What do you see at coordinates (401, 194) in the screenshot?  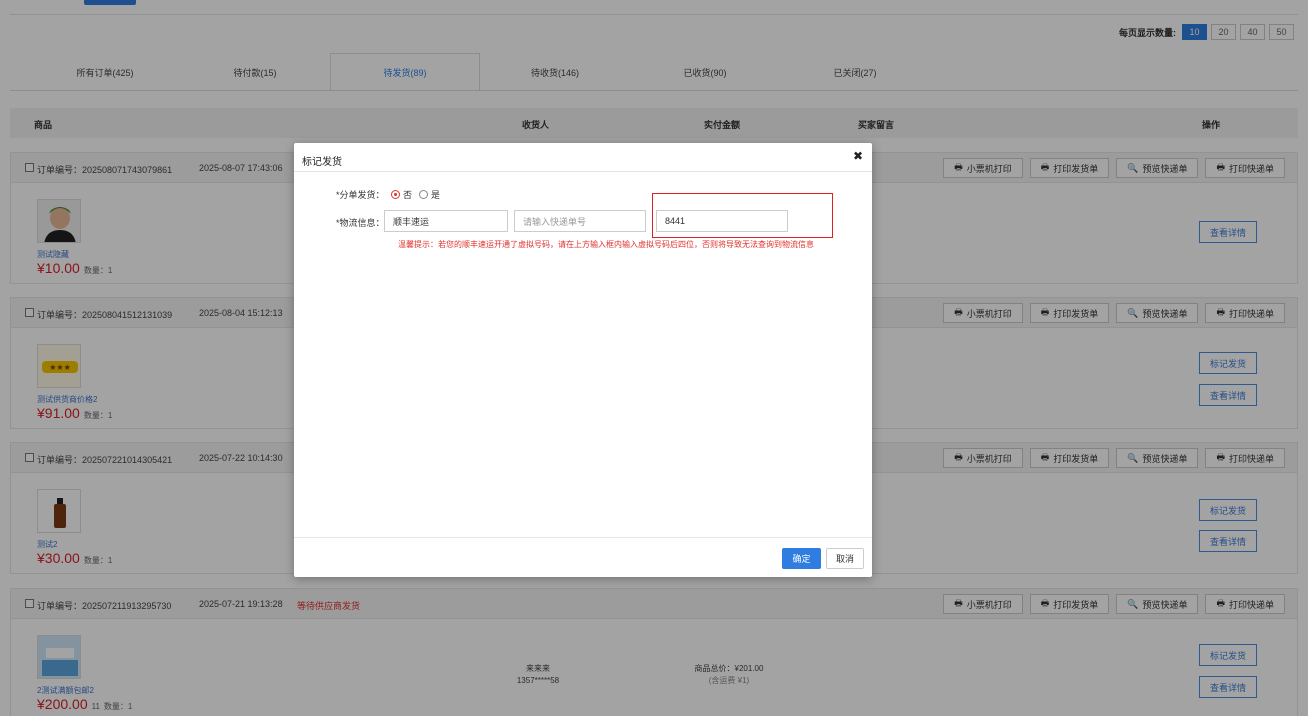 I see `split-option-no: 否` at bounding box center [401, 194].